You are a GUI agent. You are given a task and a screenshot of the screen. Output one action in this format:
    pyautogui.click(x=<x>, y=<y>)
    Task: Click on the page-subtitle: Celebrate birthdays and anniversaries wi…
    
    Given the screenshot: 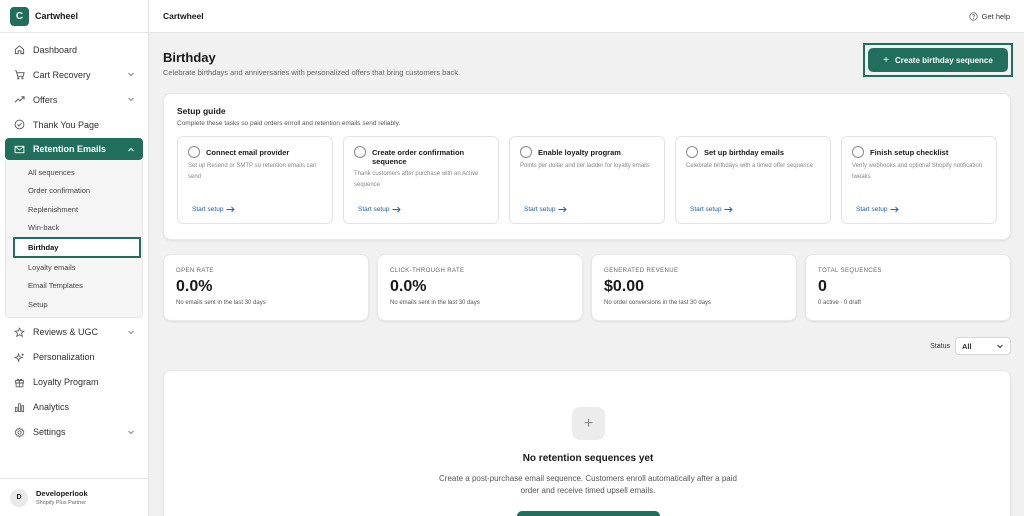 What is the action you would take?
    pyautogui.click(x=312, y=72)
    